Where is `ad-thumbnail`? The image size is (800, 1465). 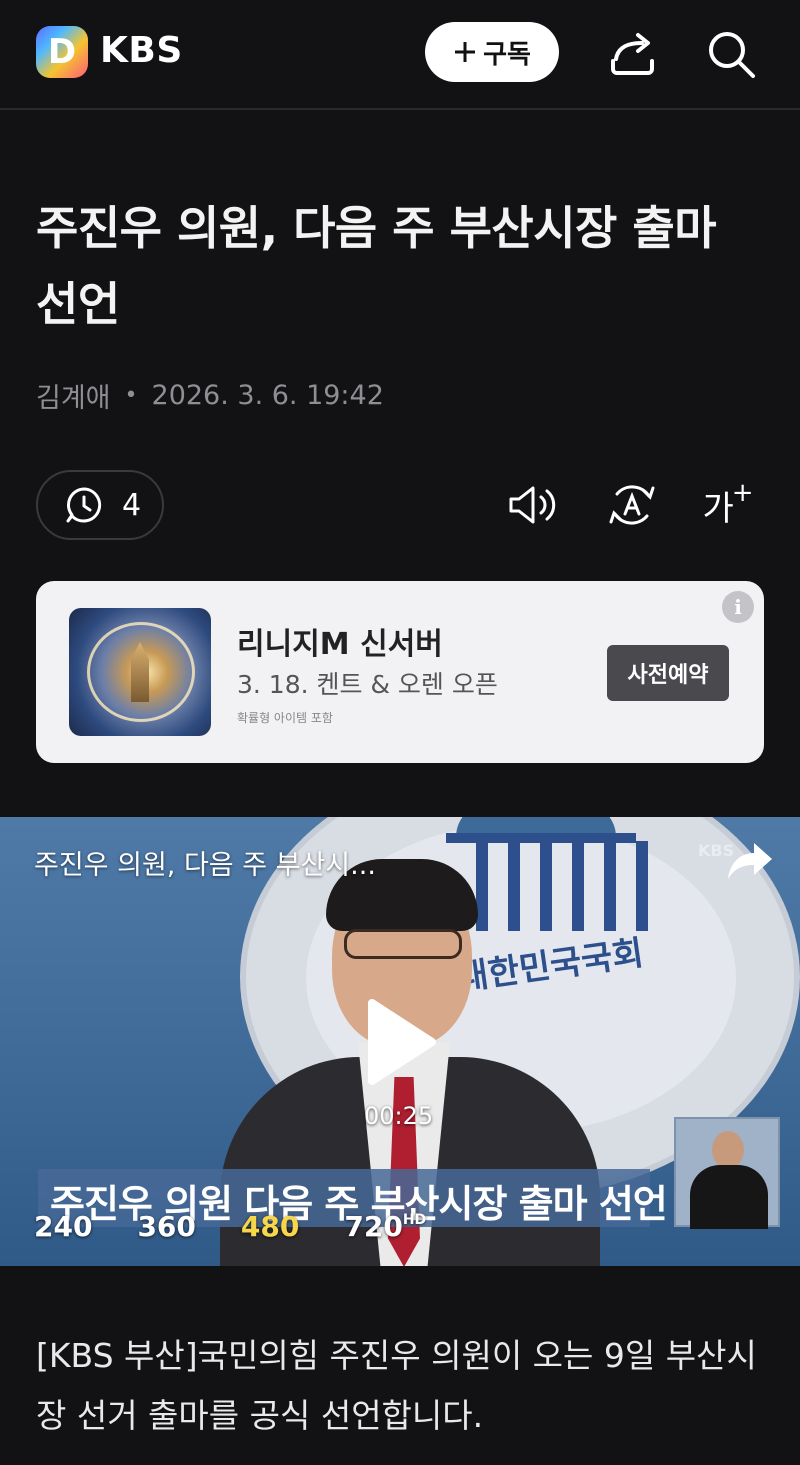 ad-thumbnail is located at coordinates (140, 672).